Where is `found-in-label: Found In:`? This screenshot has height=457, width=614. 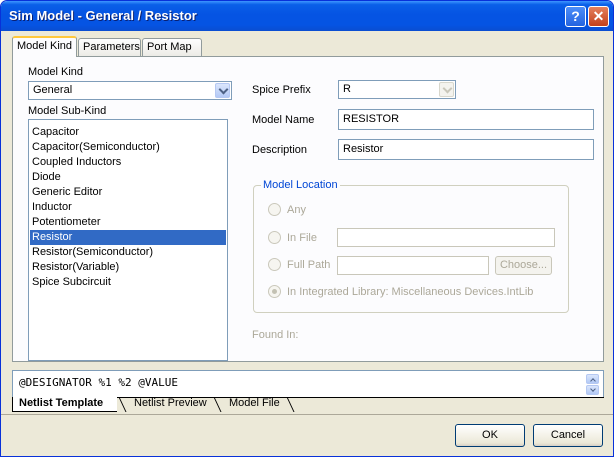
found-in-label: Found In: is located at coordinates (275, 335).